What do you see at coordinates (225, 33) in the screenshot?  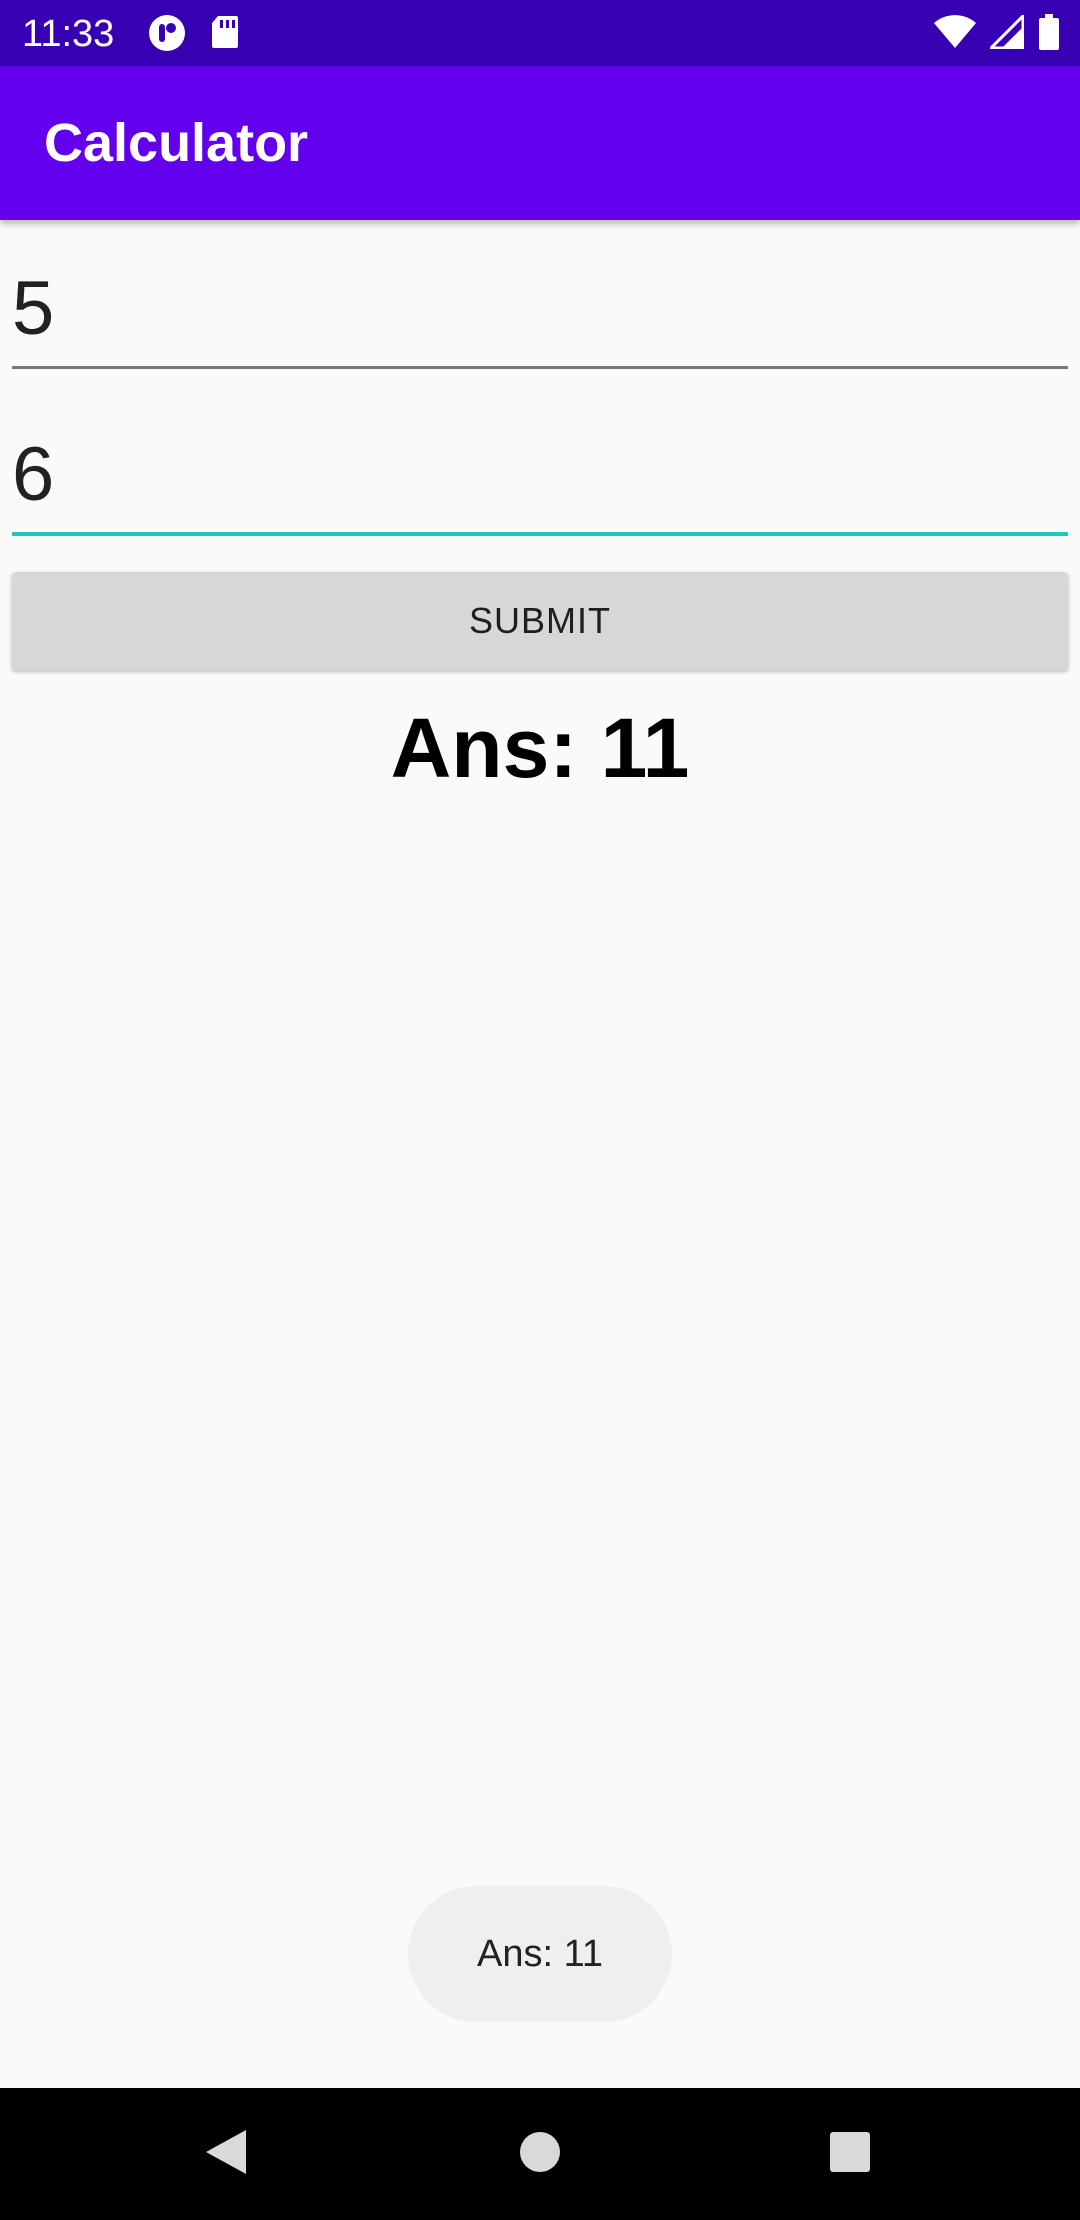 I see `sd-card-icon` at bounding box center [225, 33].